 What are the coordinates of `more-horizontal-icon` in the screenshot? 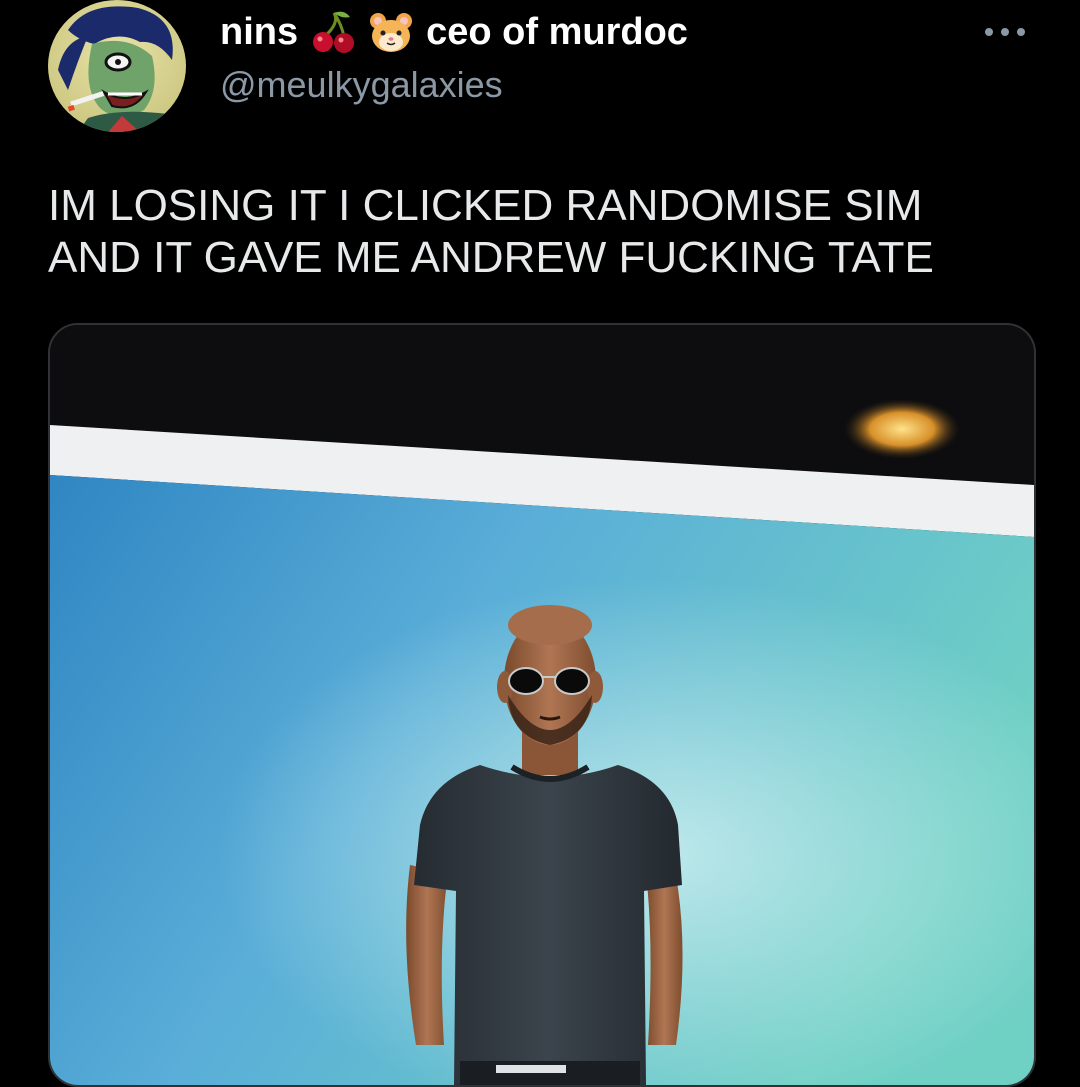 It's located at (1005, 32).